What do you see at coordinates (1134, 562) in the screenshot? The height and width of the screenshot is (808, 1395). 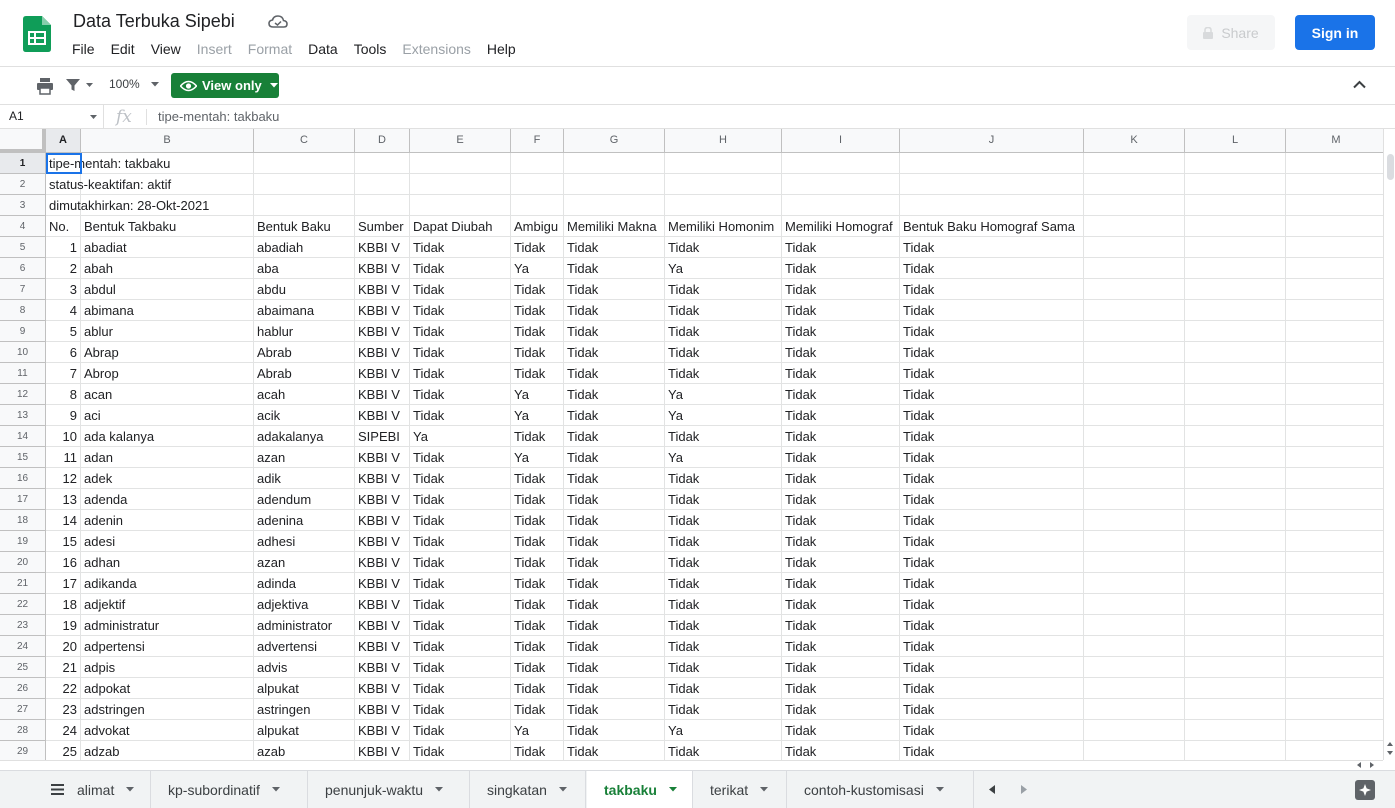 I see `cell-k20` at bounding box center [1134, 562].